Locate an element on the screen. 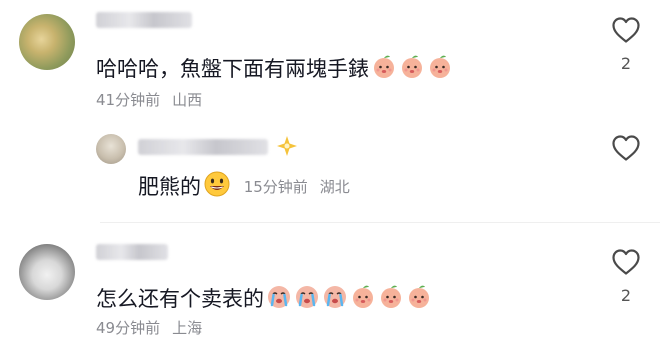 This screenshot has width=660, height=347. comment-text: 肥熊的 15分钟前 湖北 is located at coordinates (244, 186).